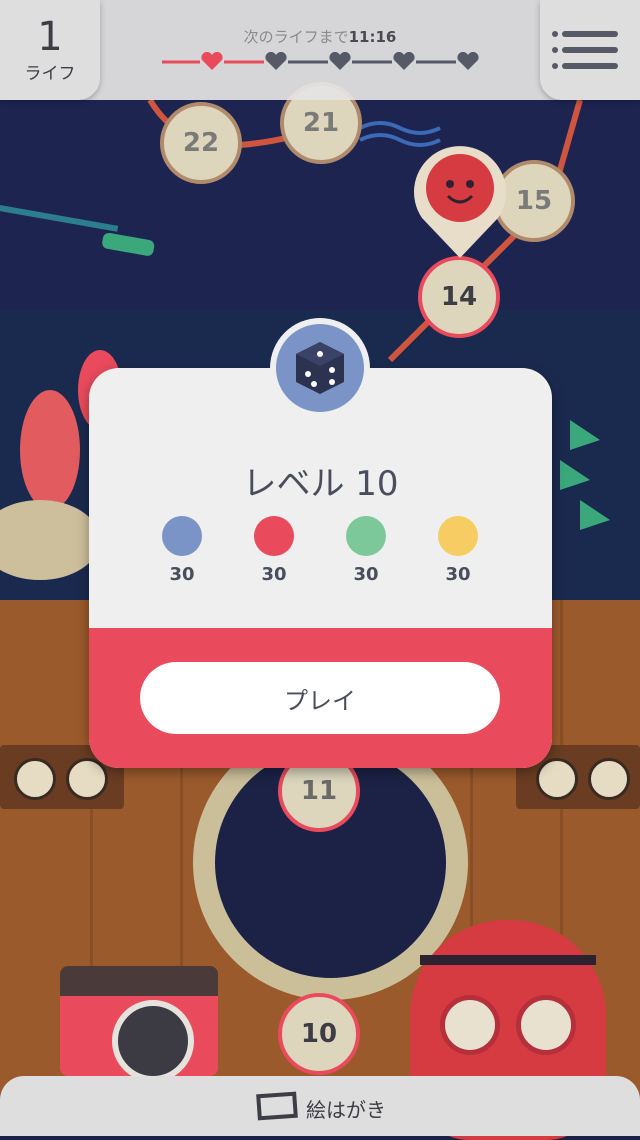  Describe the element at coordinates (139, 981) in the screenshot. I see `camera-top` at that location.